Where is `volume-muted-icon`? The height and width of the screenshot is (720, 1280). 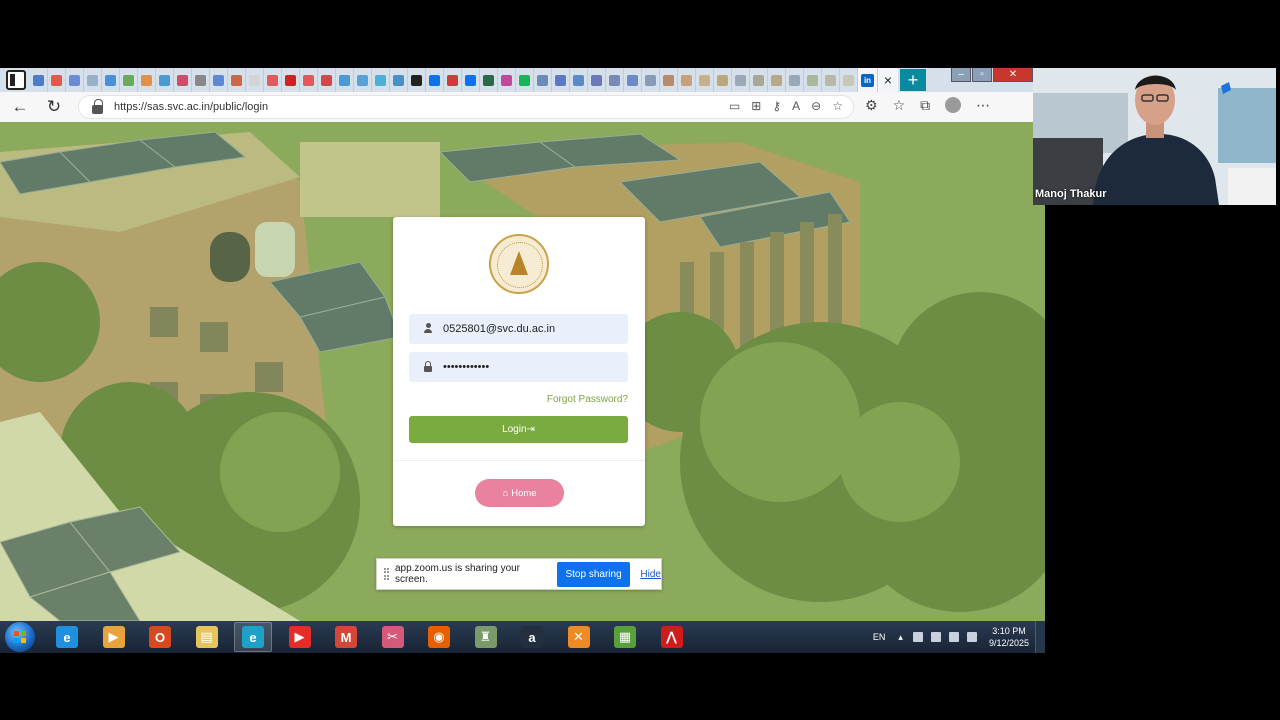 volume-muted-icon is located at coordinates (953, 637).